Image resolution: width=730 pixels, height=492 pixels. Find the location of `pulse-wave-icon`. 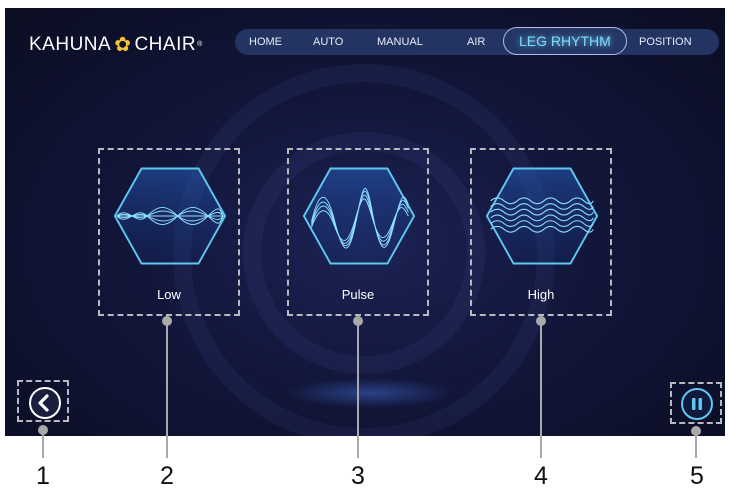

pulse-wave-icon is located at coordinates (359, 216).